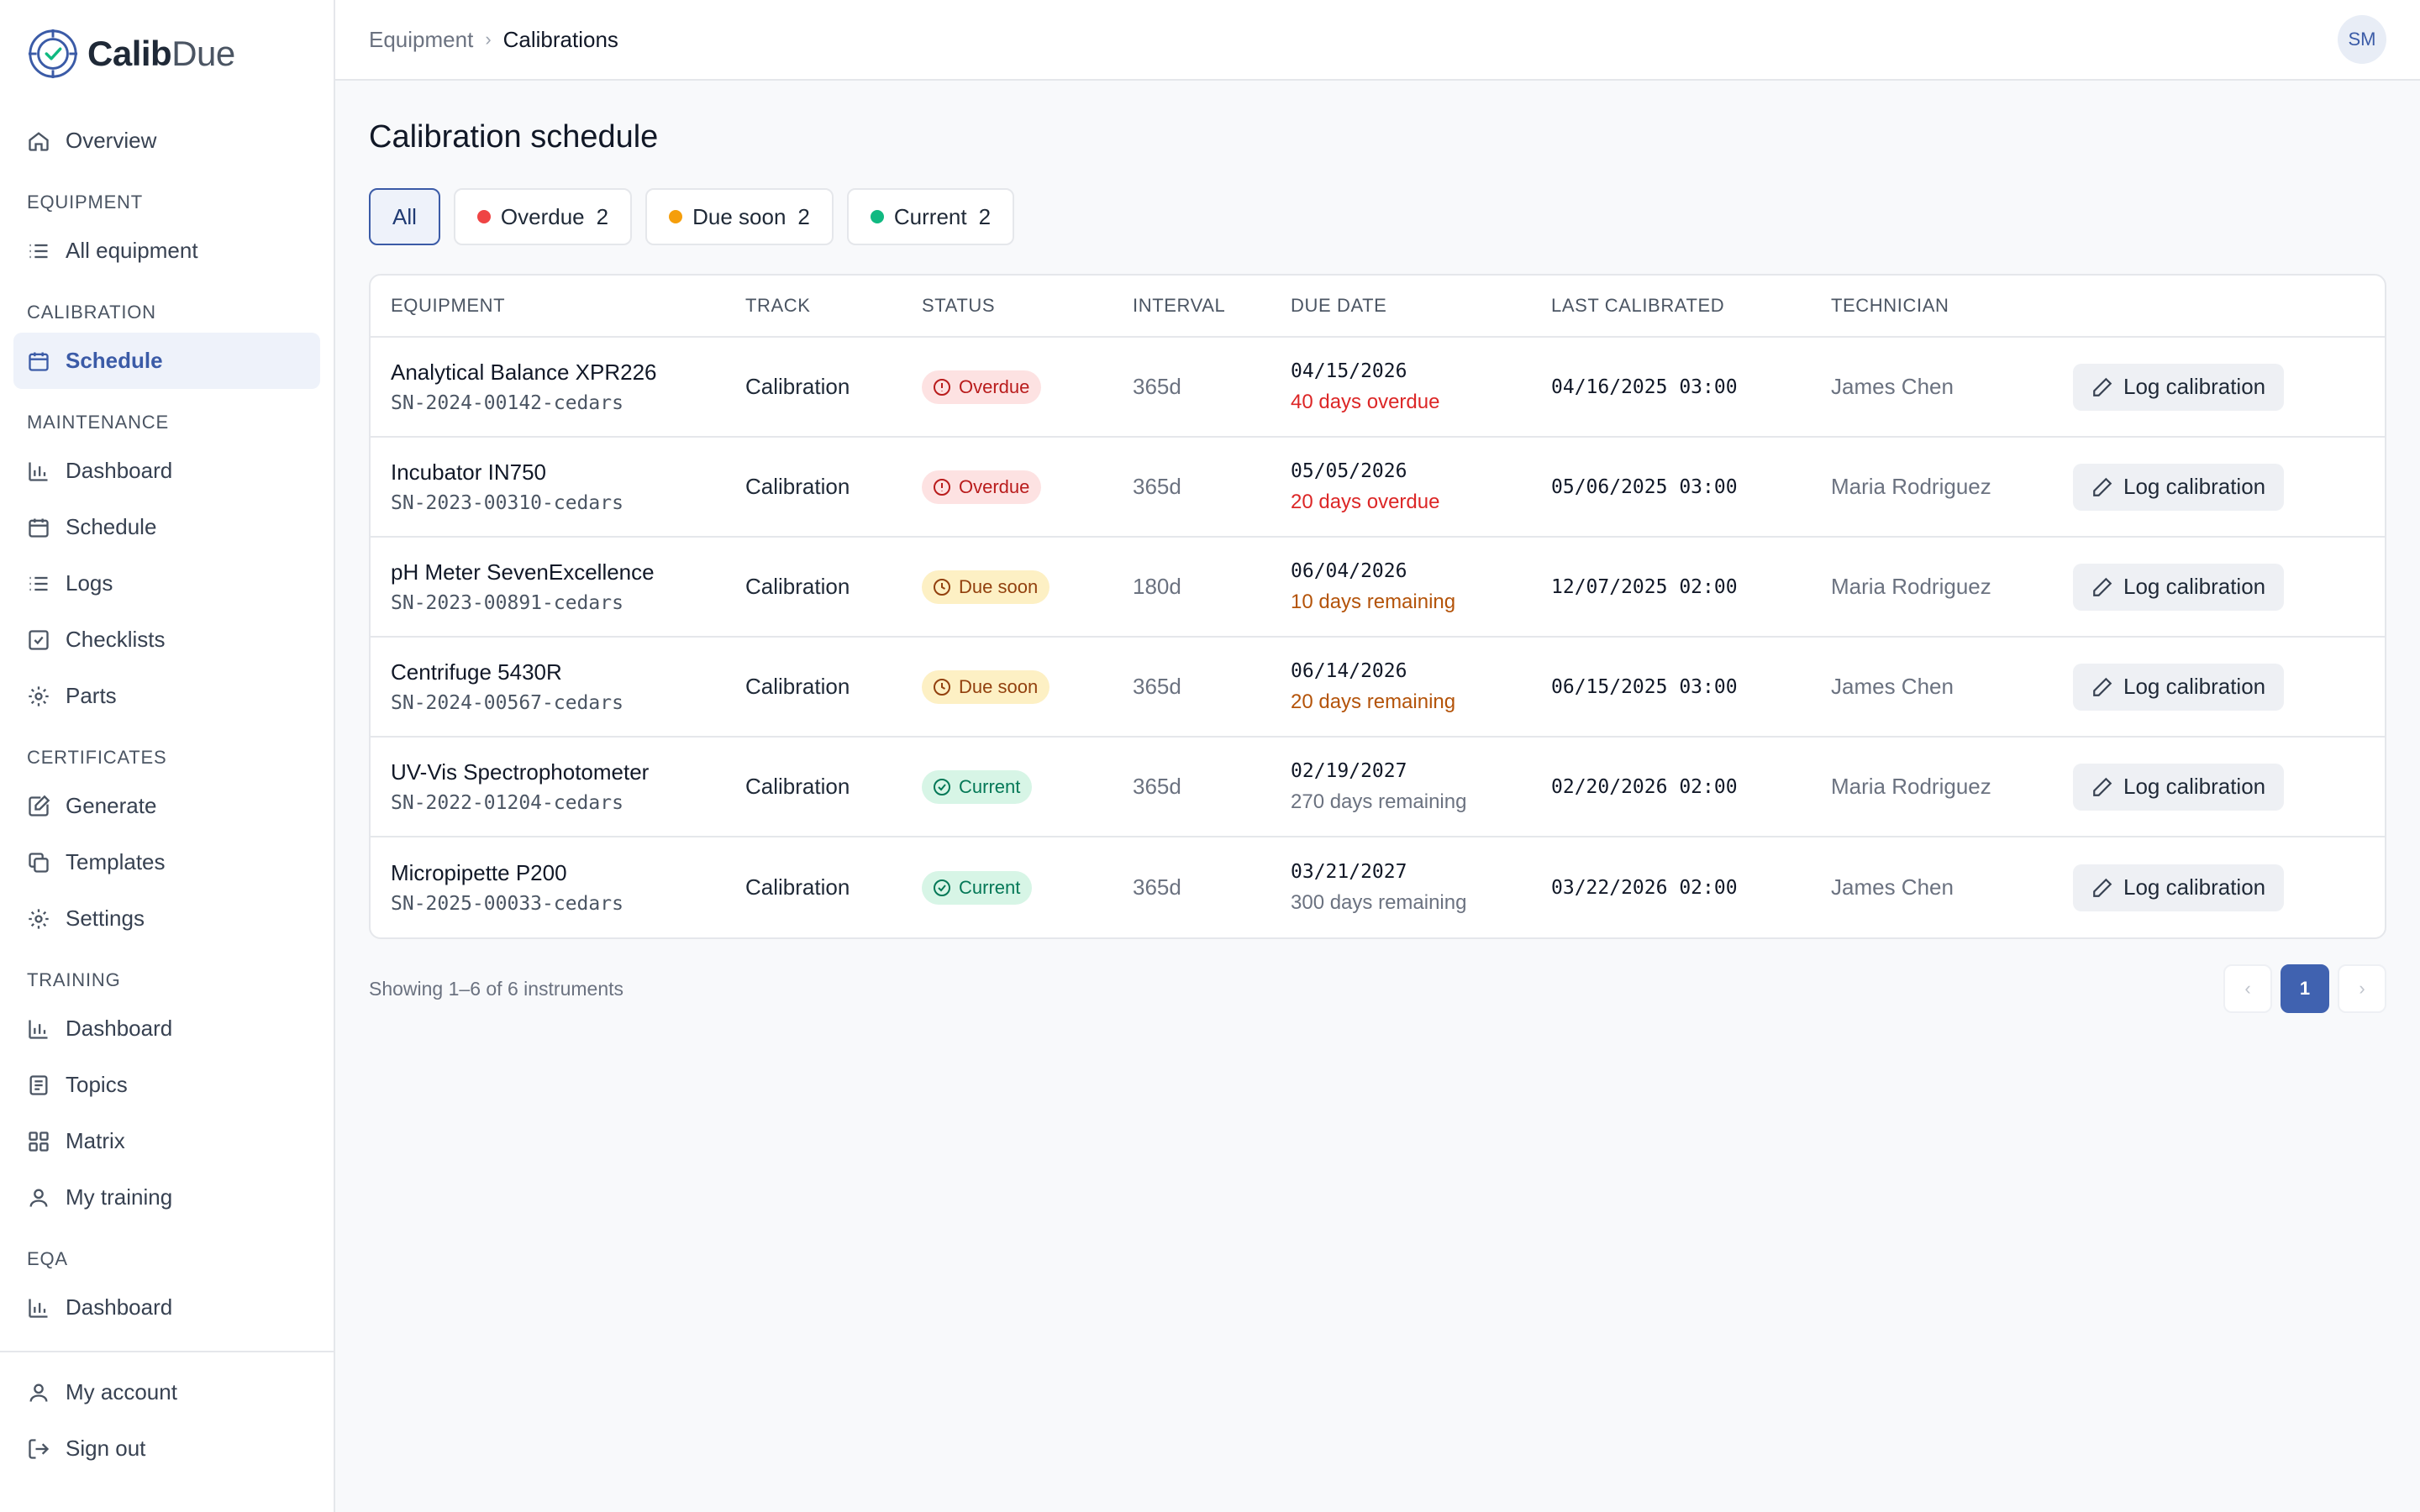 Image resolution: width=2420 pixels, height=1512 pixels. I want to click on sidebar-item-eqa-dashboard: Dashboard, so click(166, 1307).